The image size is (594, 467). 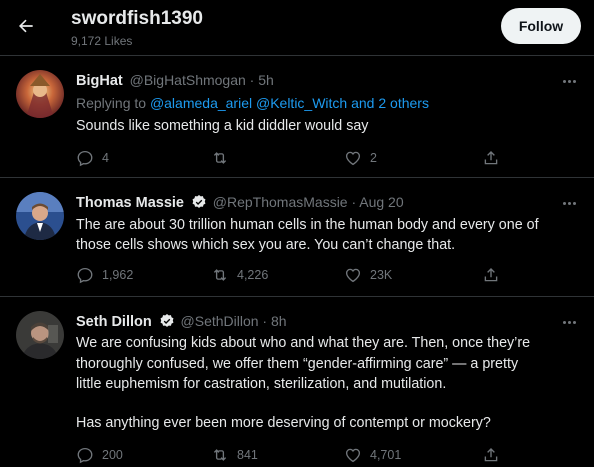 I want to click on retweet-button: 4,226, so click(x=239, y=275).